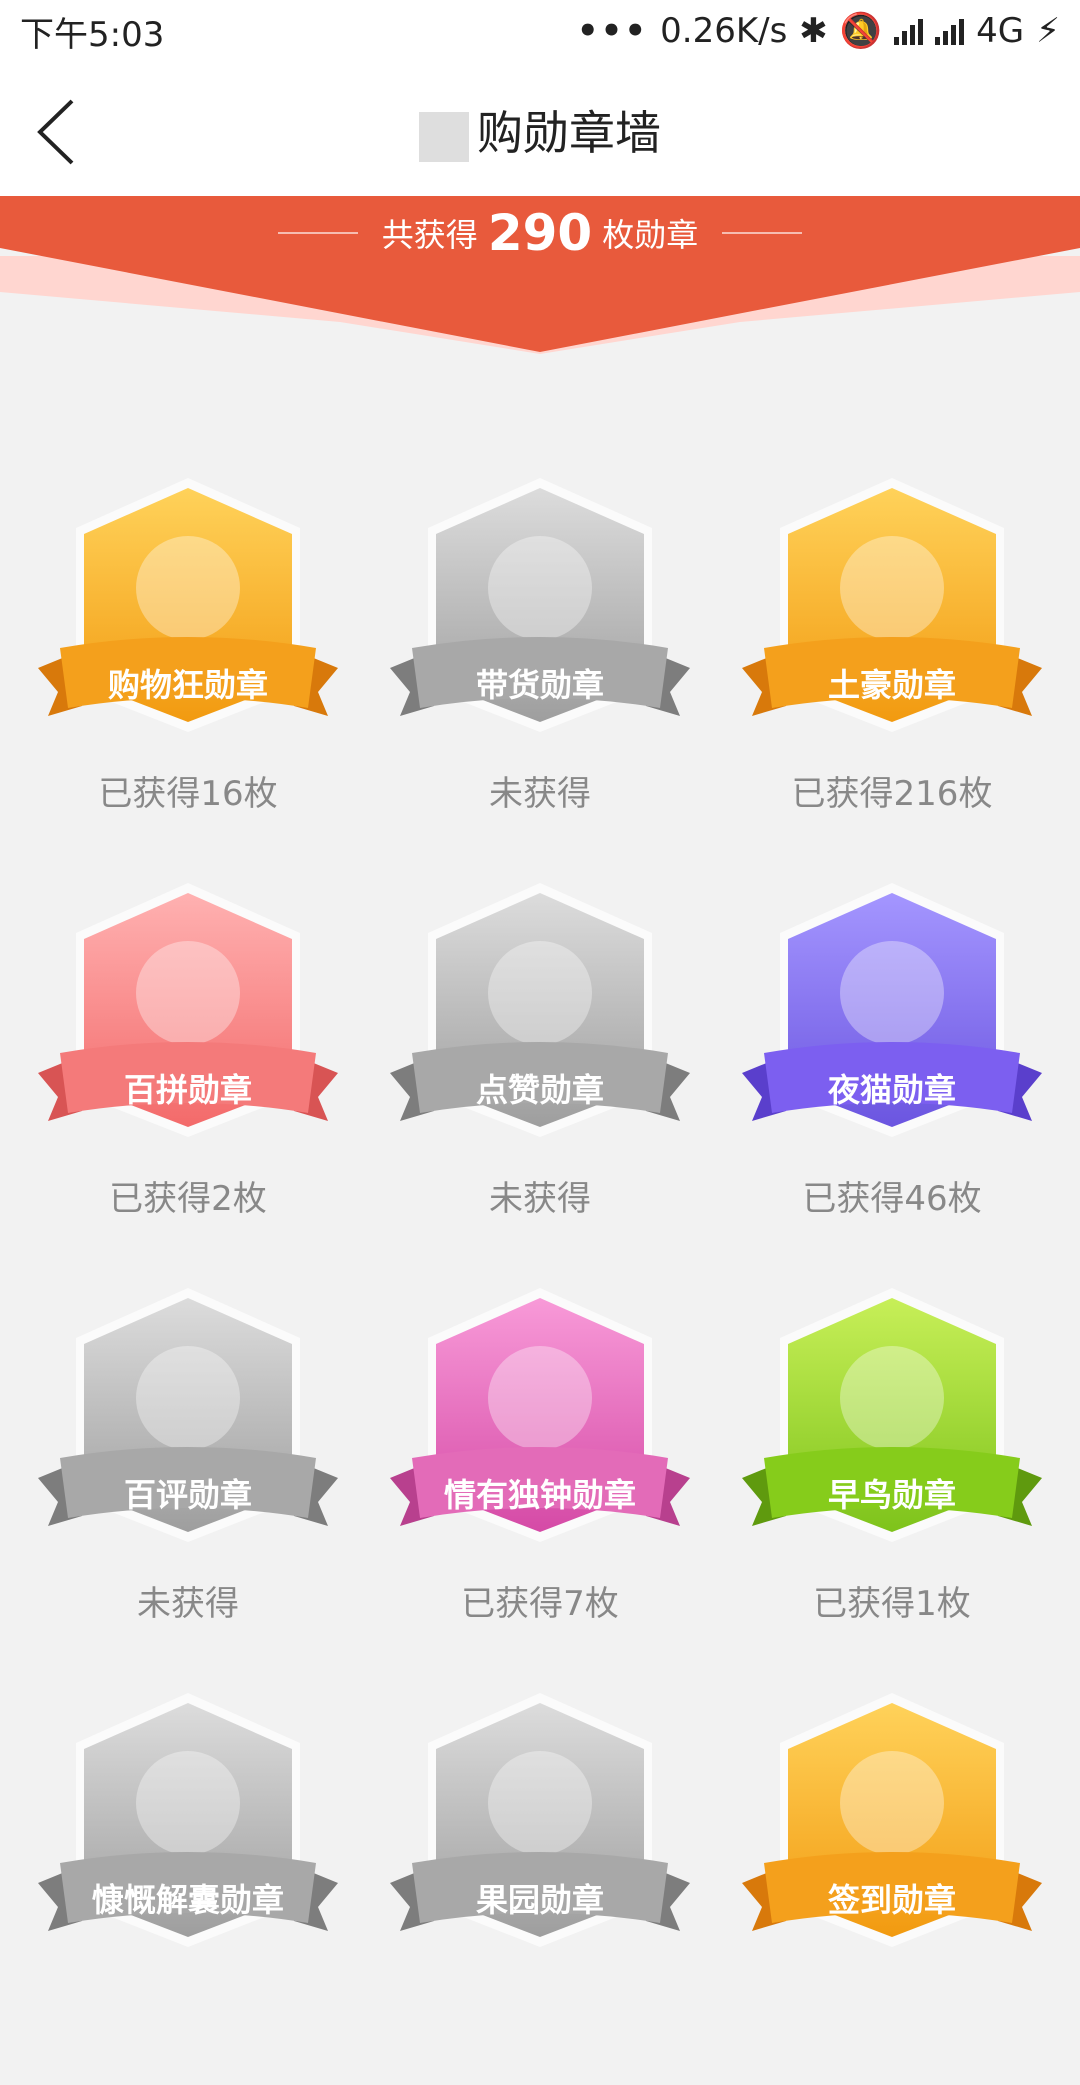  I want to click on badge-label: 百评勋章, so click(187, 1495).